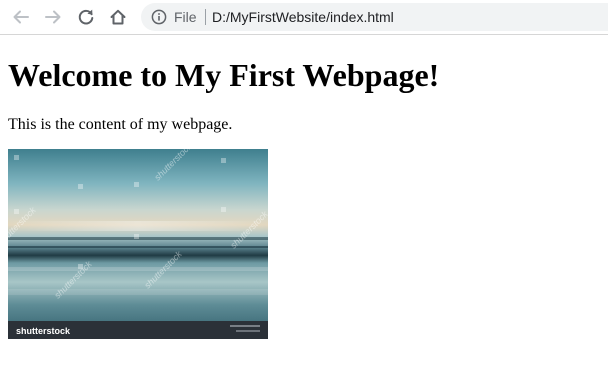 The height and width of the screenshot is (369, 608). I want to click on forward-button, so click(53, 17).